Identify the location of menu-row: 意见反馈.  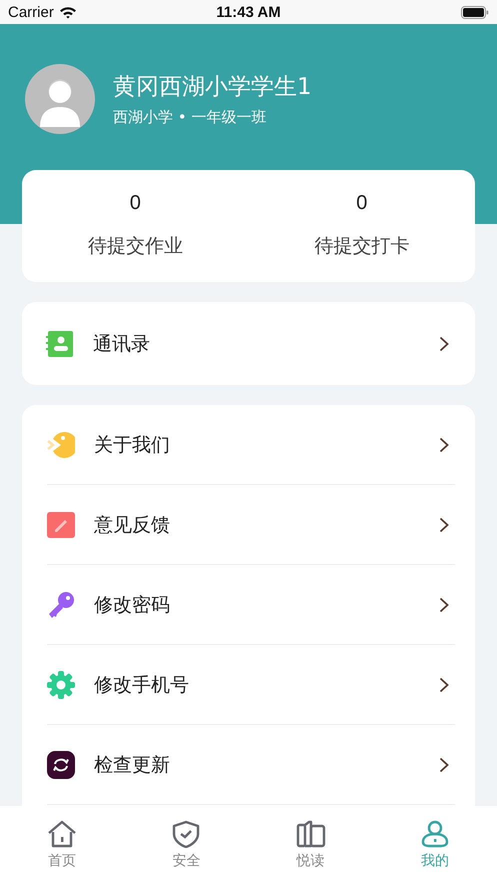
(251, 525).